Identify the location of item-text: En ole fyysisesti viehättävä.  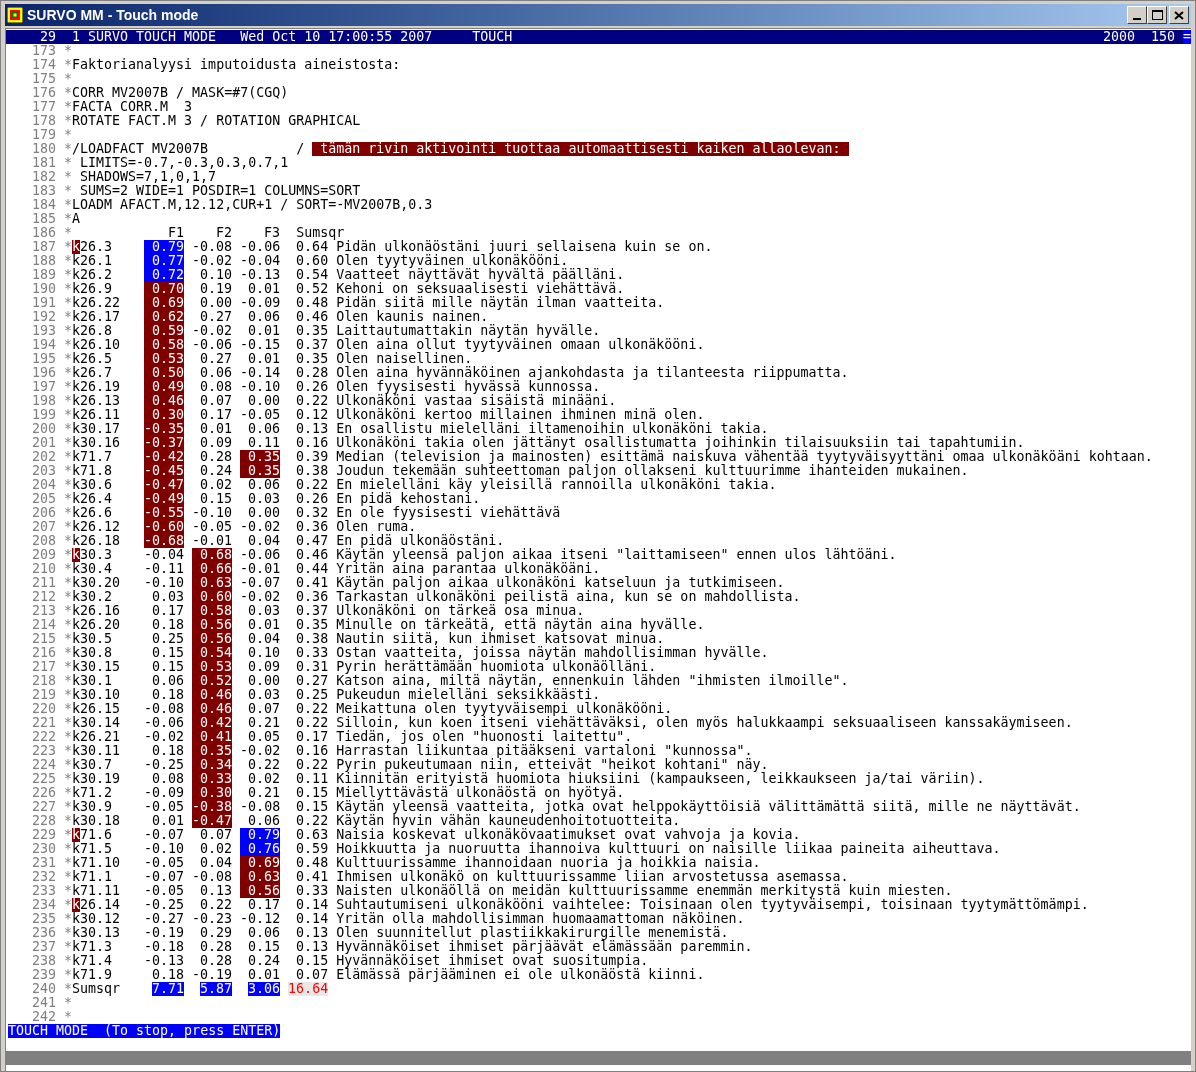
(448, 513).